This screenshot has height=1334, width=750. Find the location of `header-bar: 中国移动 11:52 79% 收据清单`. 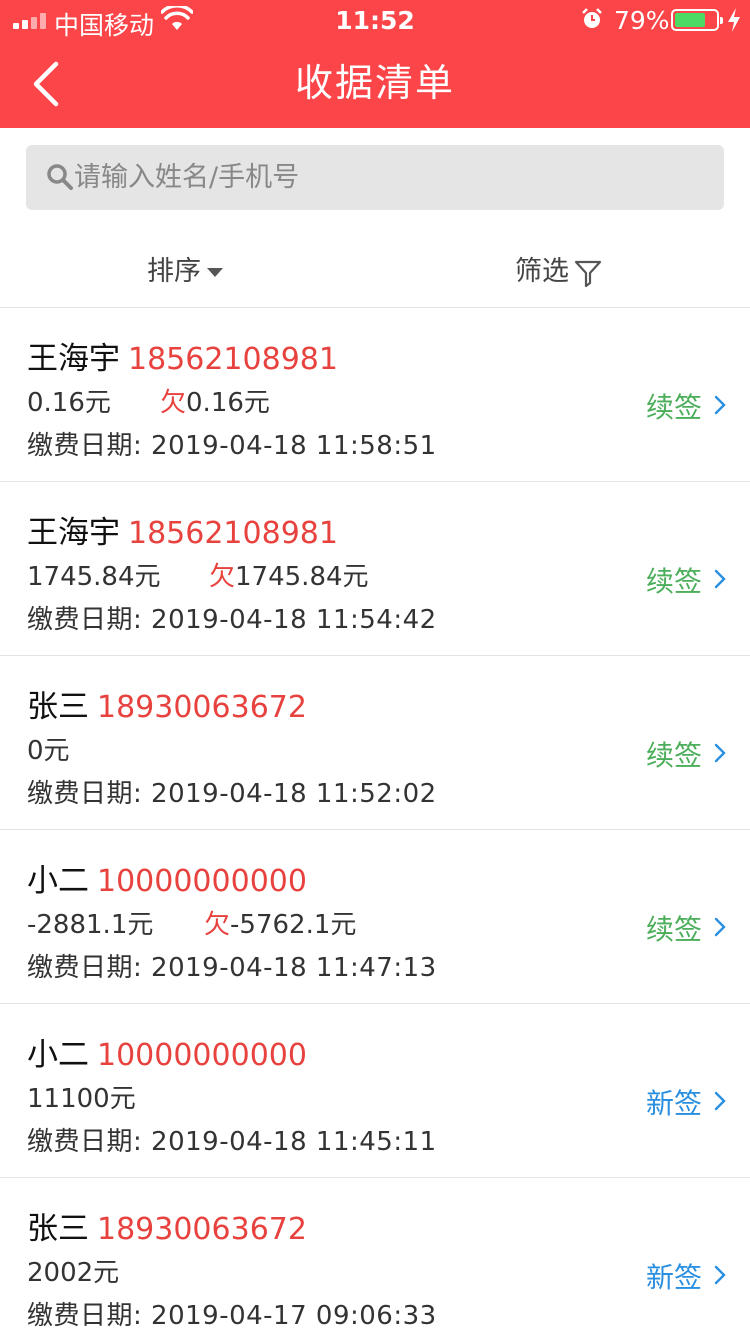

header-bar: 中国移动 11:52 79% 收据清单 is located at coordinates (375, 64).